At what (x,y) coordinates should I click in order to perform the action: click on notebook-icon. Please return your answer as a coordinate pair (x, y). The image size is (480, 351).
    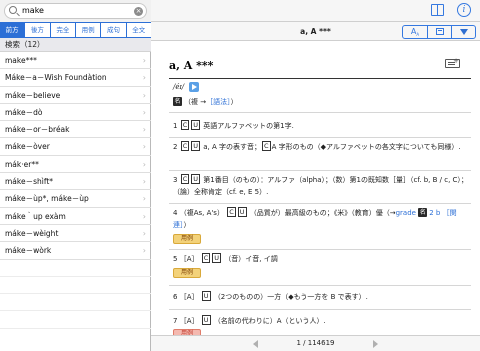
    Looking at the image, I should click on (440, 31).